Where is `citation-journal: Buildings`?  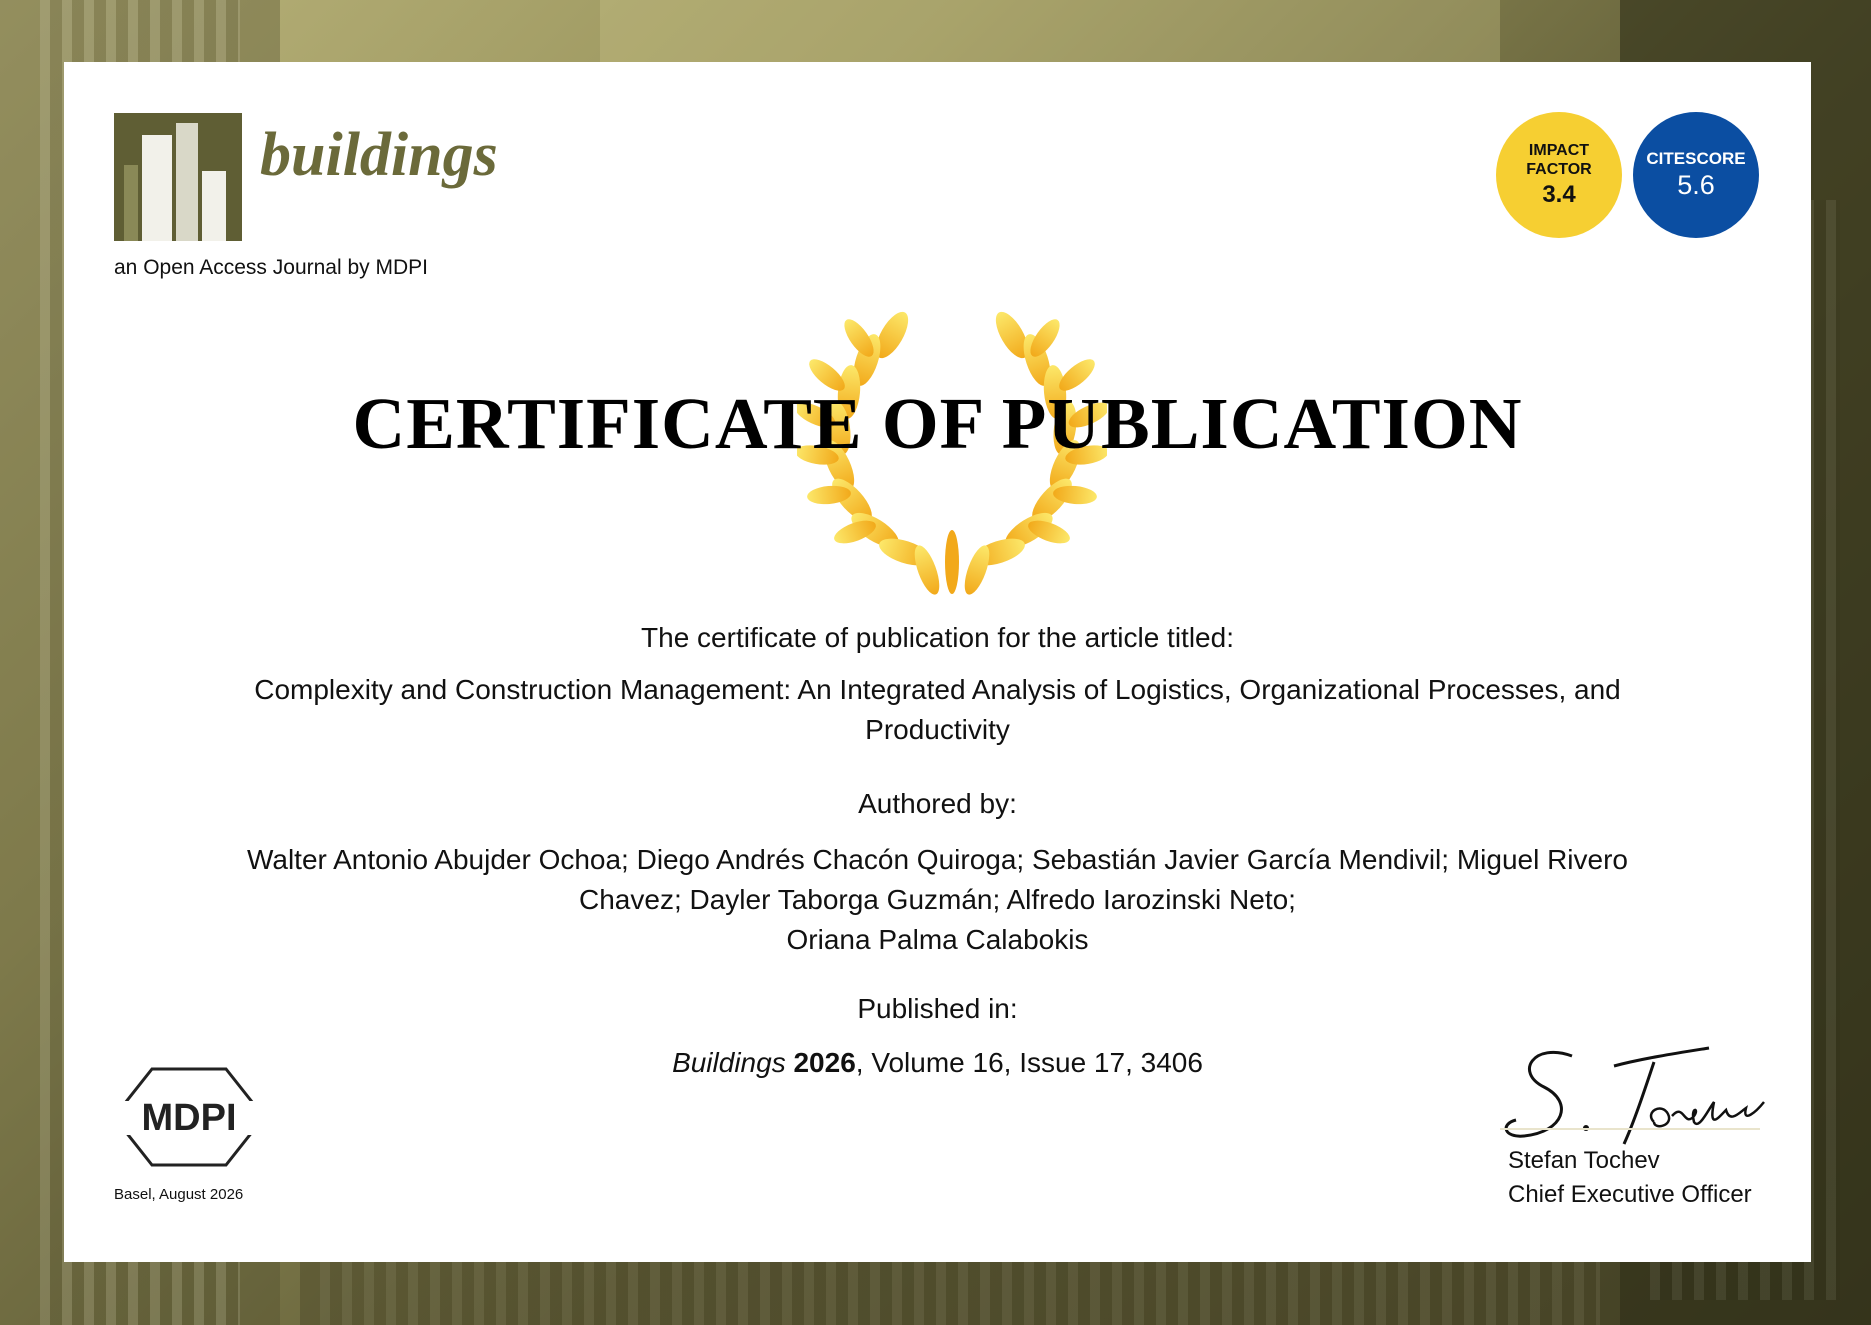
citation-journal: Buildings is located at coordinates (729, 1062).